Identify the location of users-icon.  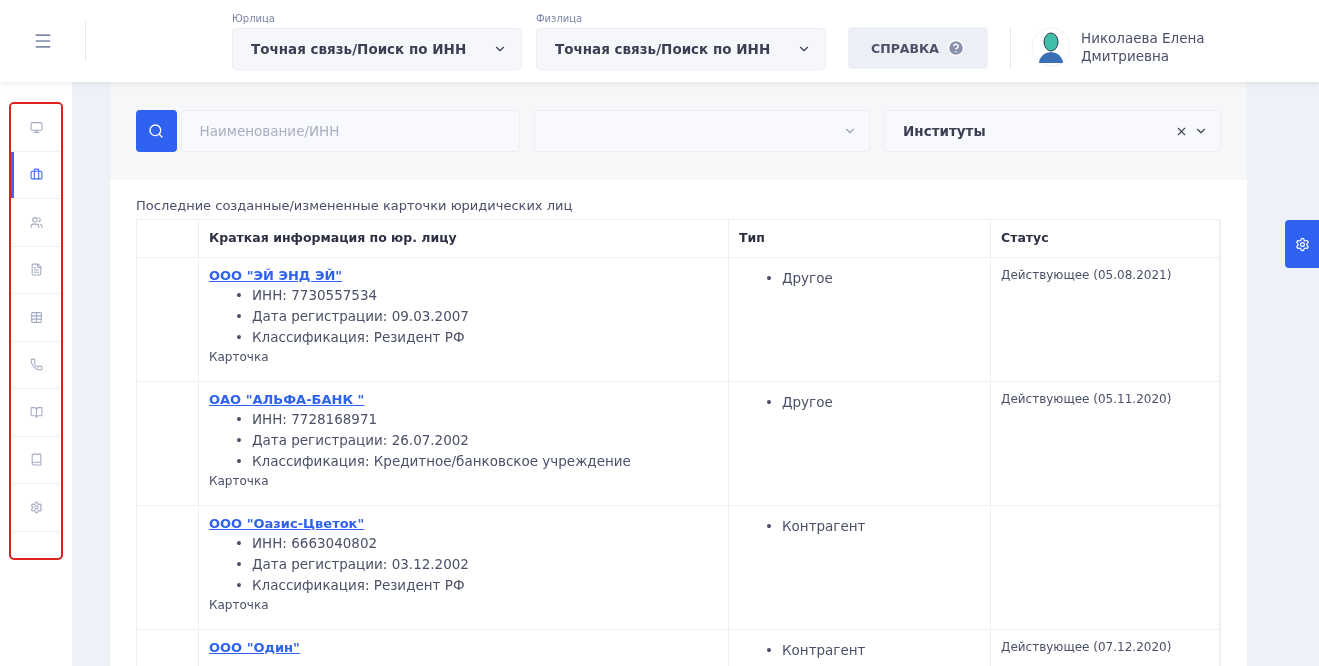
(36, 222).